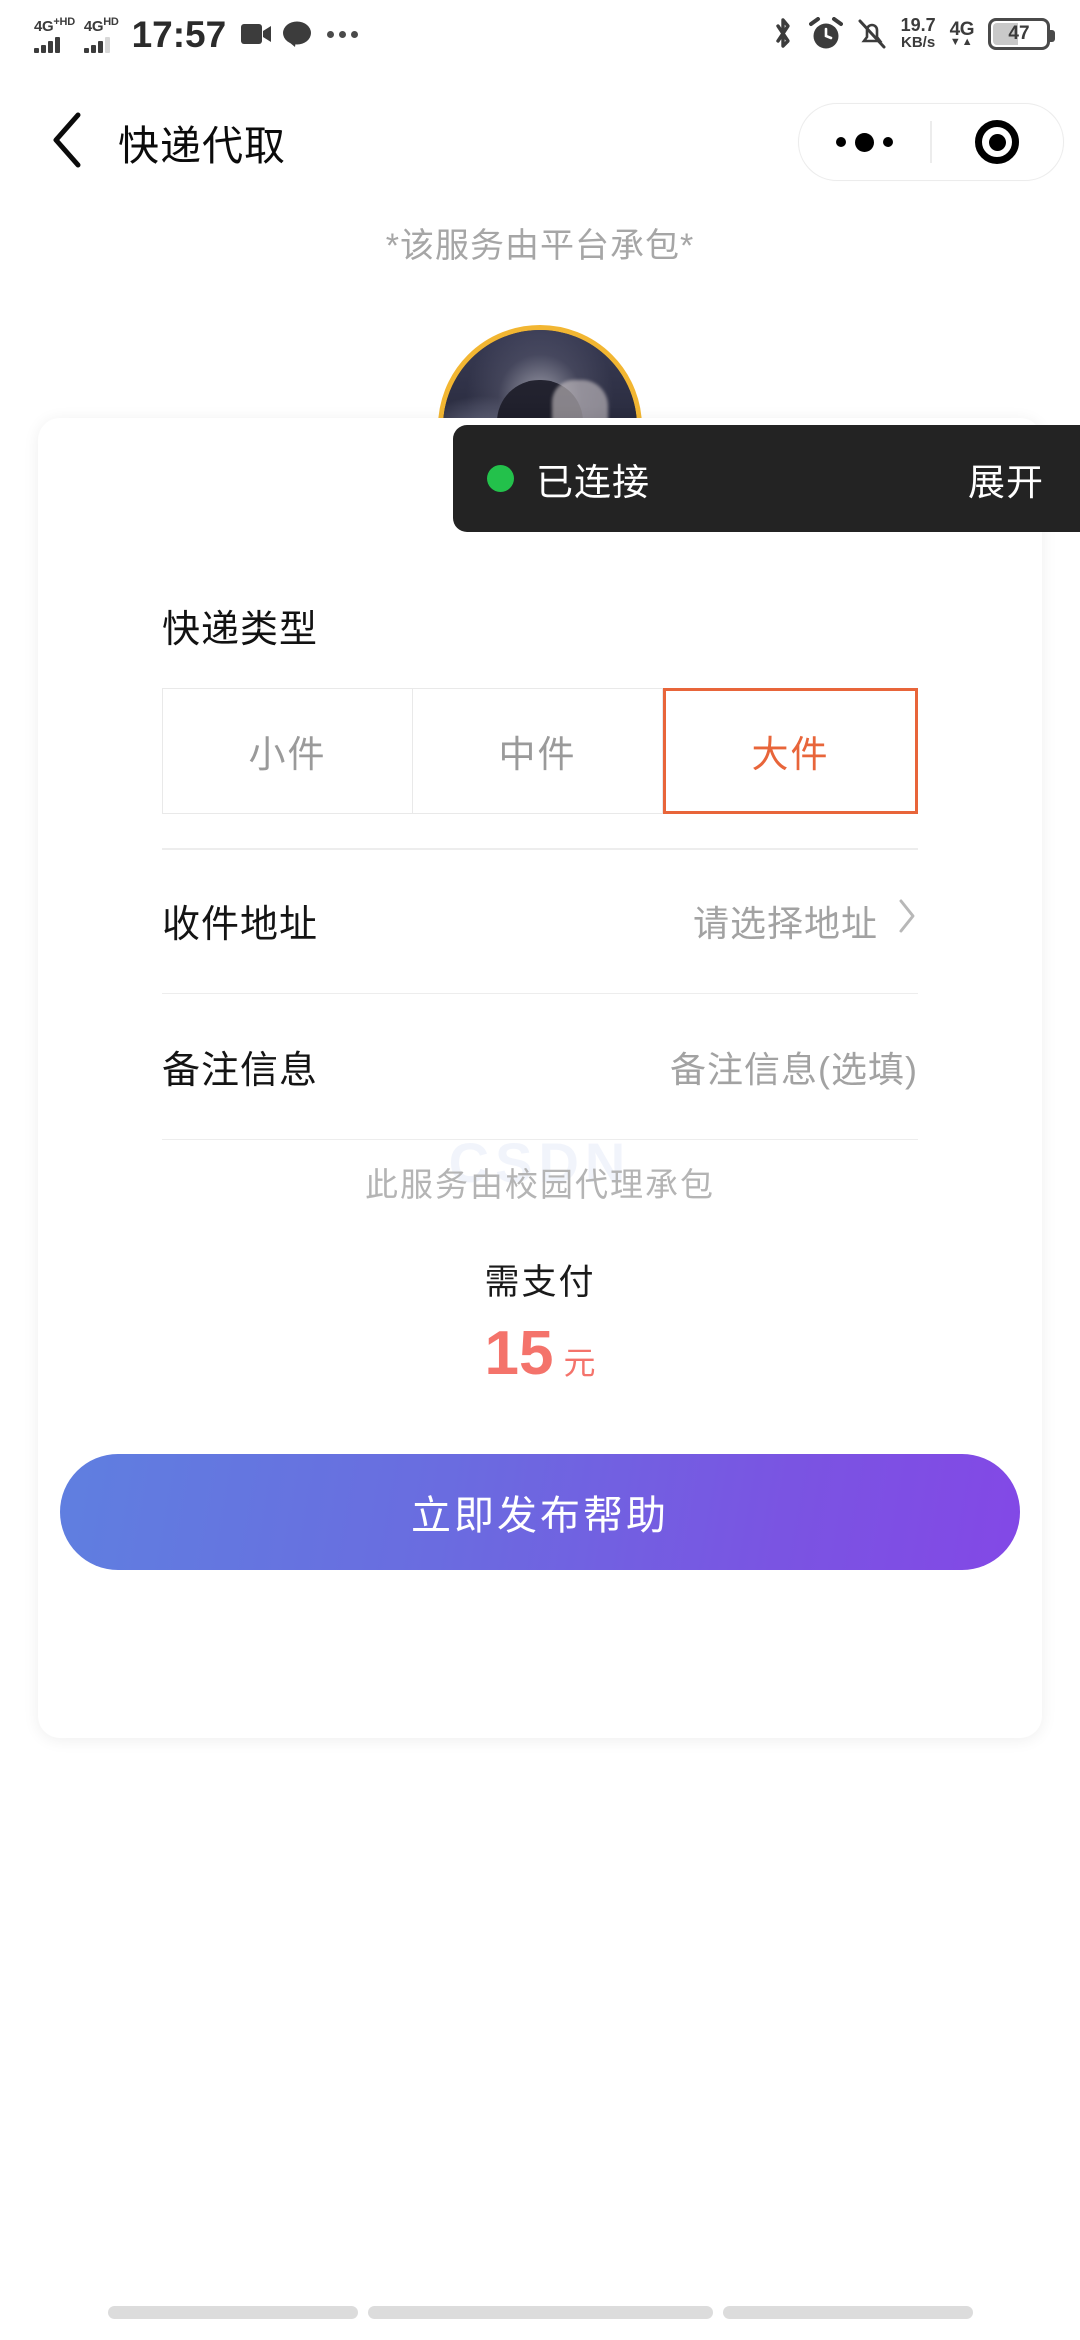 Image resolution: width=1080 pixels, height=2340 pixels. I want to click on signal-label-sim1: 4G+HD, so click(54, 25).